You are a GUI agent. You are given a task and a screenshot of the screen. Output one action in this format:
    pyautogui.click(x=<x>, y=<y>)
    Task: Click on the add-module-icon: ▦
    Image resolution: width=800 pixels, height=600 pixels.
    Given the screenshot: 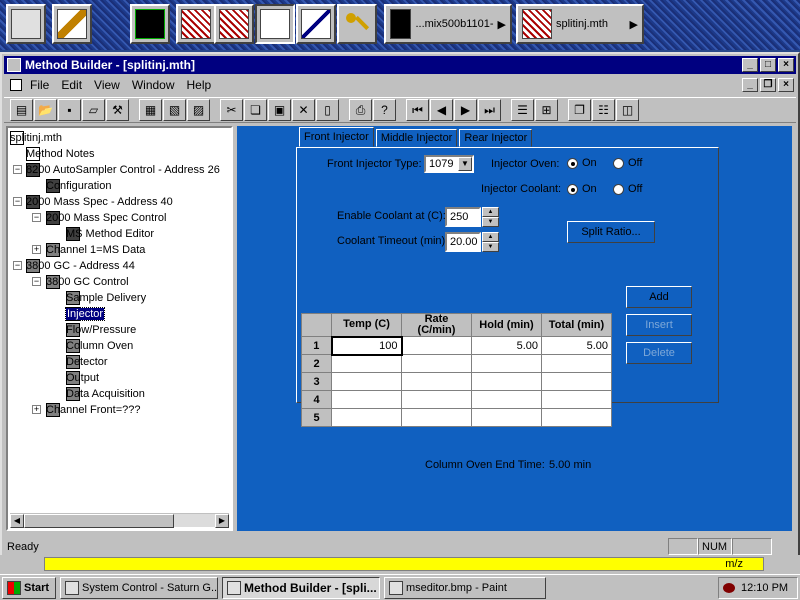 What is the action you would take?
    pyautogui.click(x=150, y=110)
    